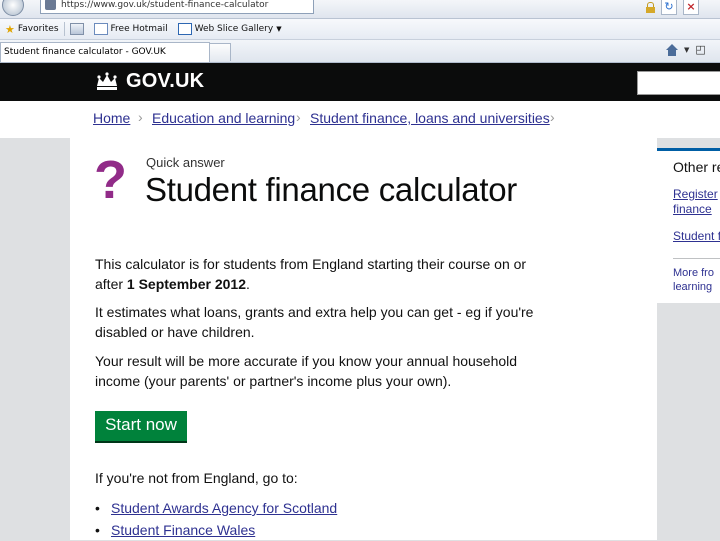  What do you see at coordinates (196, 478) in the screenshot?
I see `not-england-text: If you're not from England, go to:` at bounding box center [196, 478].